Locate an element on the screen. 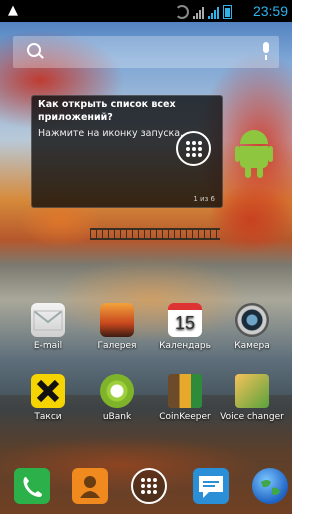  search-icon is located at coordinates (34, 50).